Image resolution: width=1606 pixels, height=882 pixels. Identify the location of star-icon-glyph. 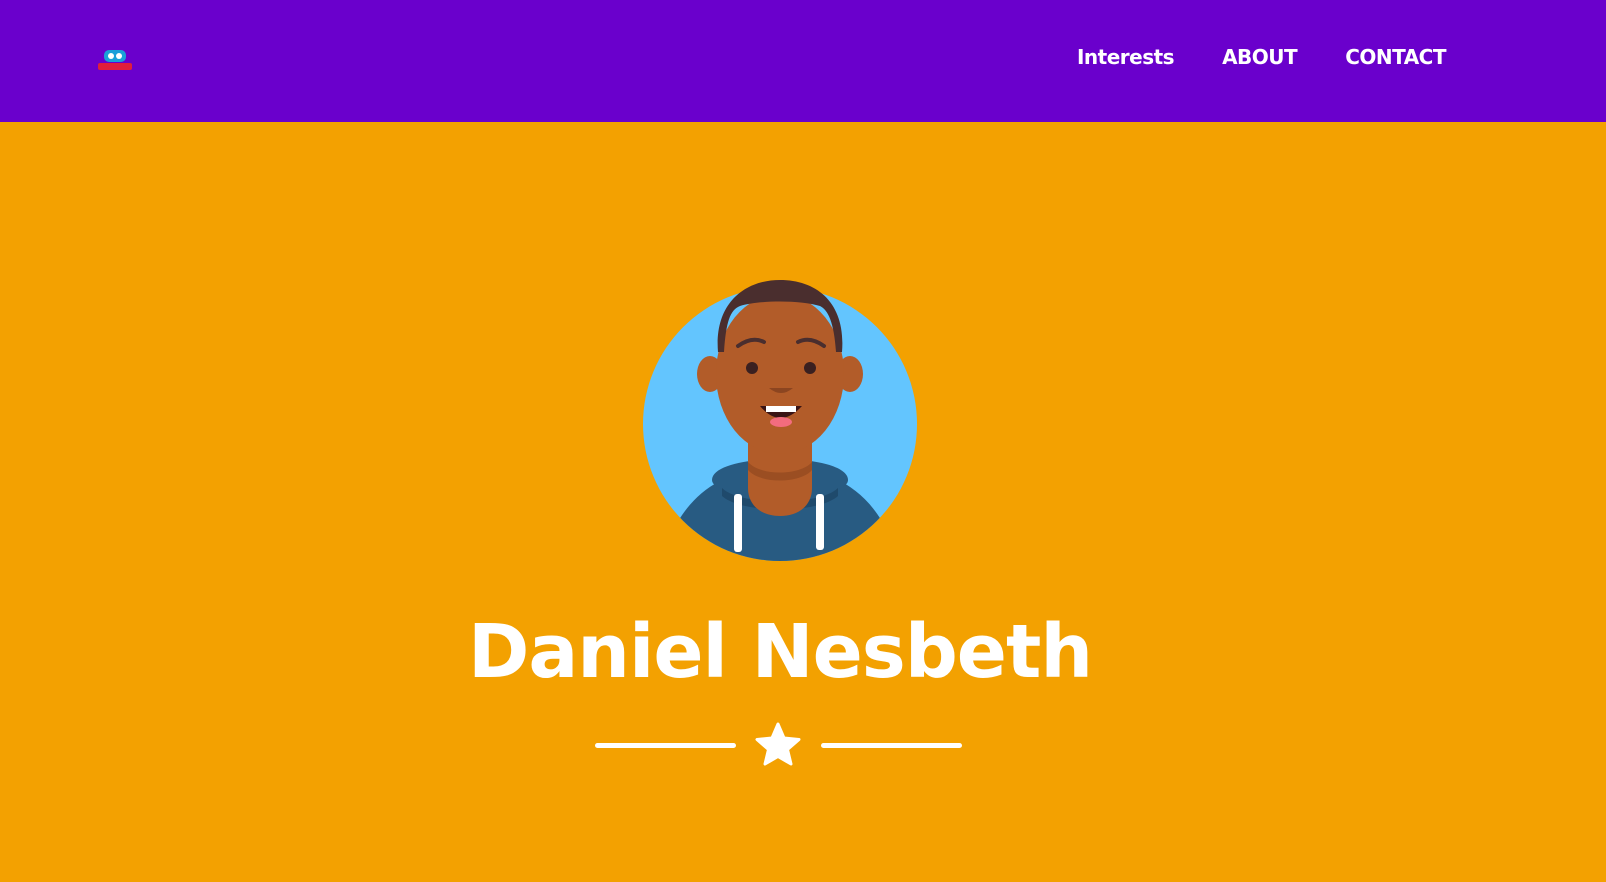
(778, 744).